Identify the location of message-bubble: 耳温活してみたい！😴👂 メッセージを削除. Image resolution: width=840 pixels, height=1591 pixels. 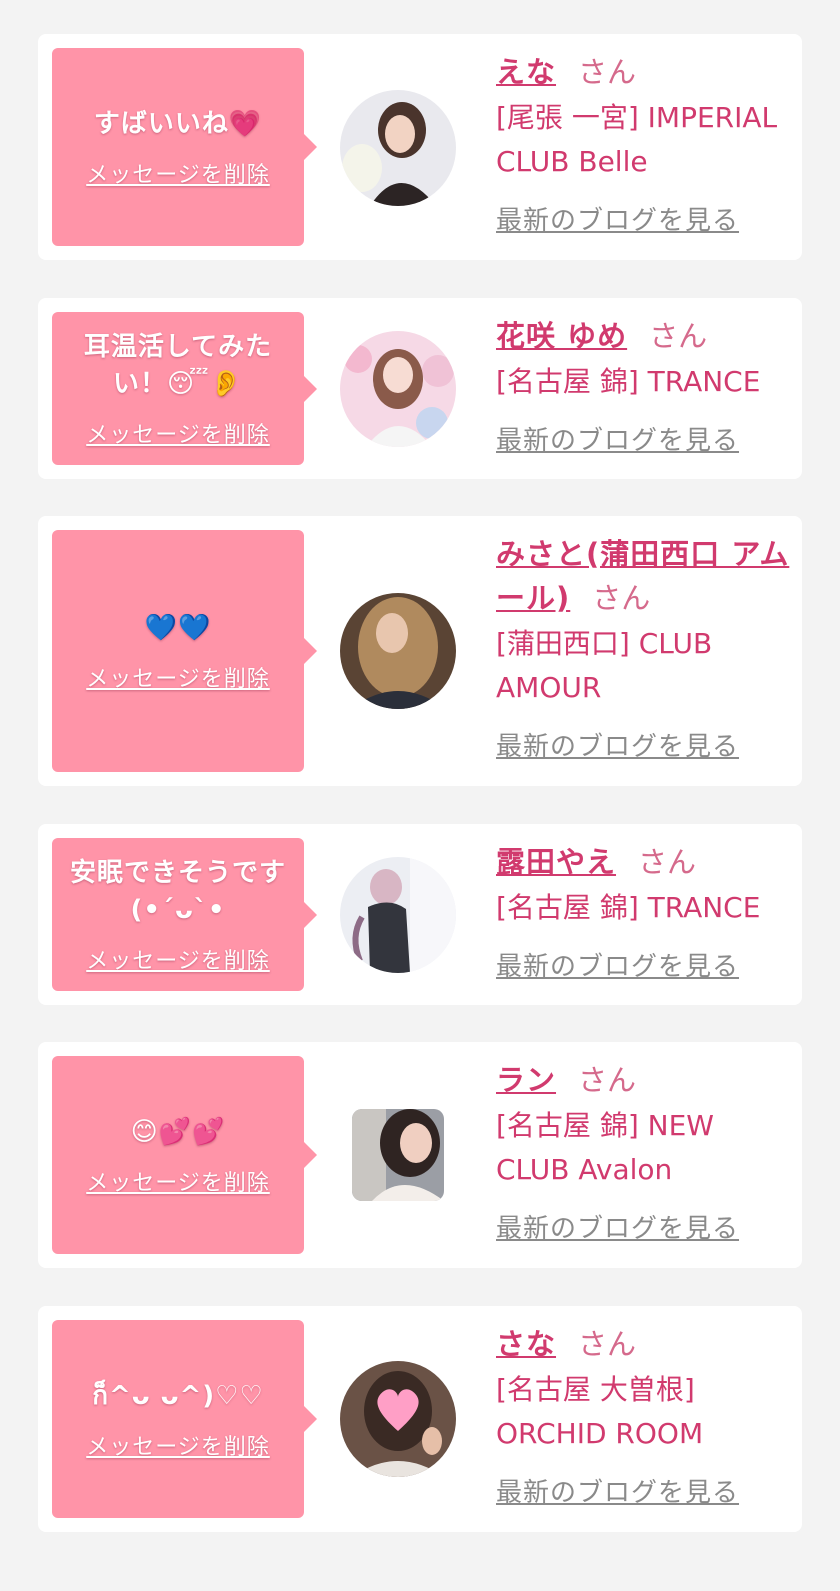
(184, 388).